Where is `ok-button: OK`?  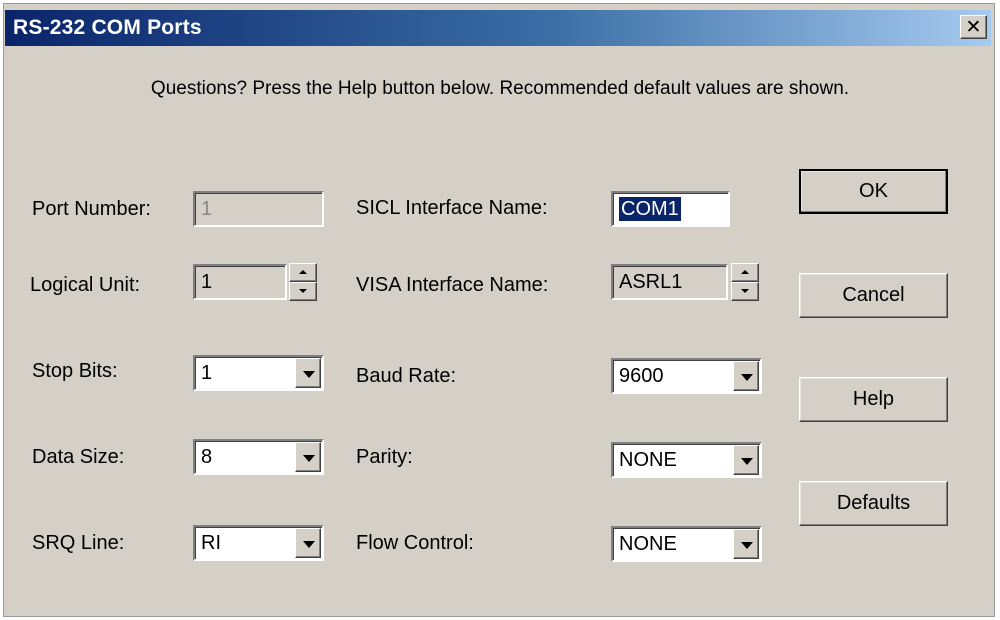
ok-button: OK is located at coordinates (873, 191).